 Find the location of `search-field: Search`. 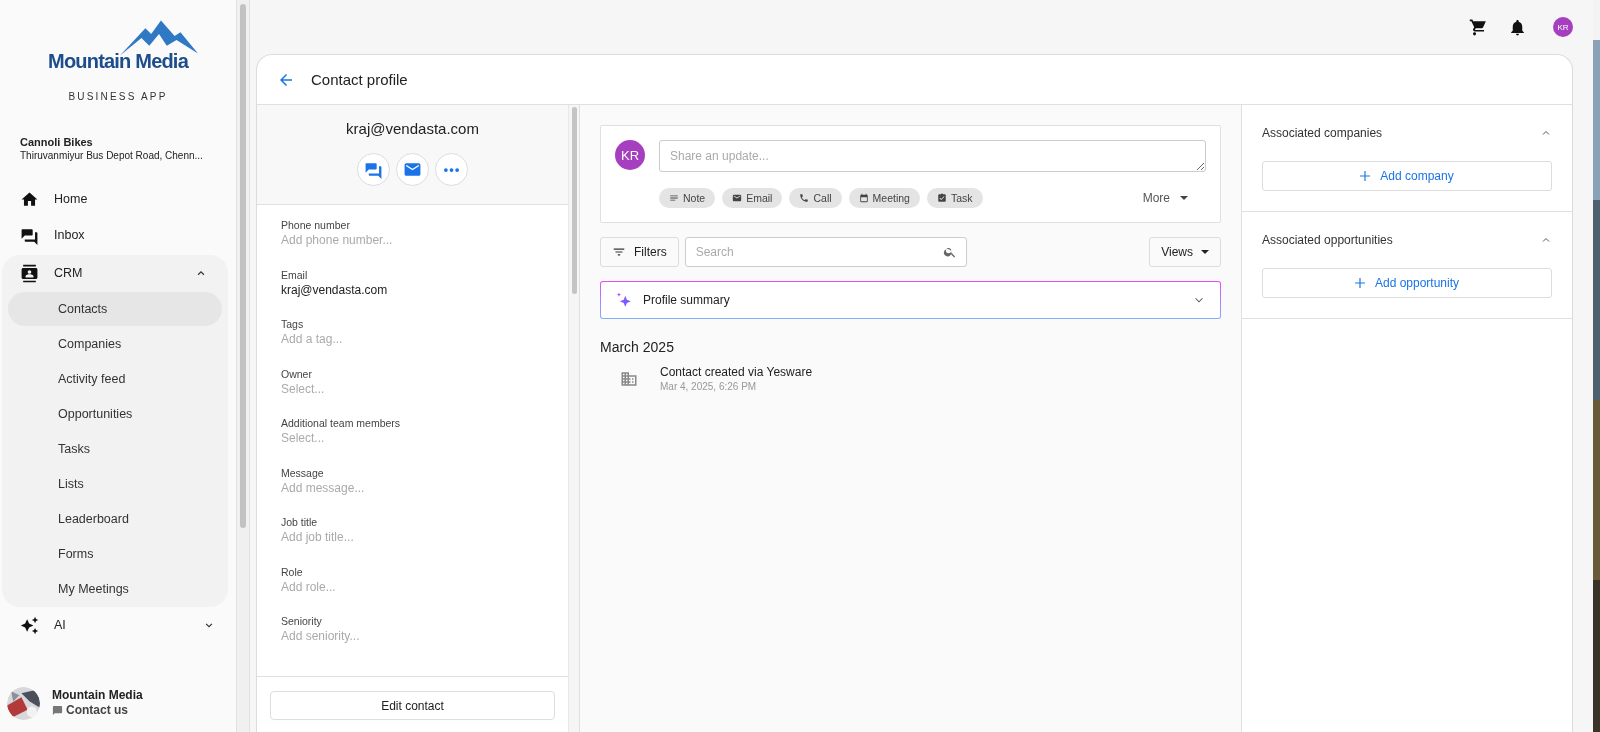

search-field: Search is located at coordinates (825, 252).